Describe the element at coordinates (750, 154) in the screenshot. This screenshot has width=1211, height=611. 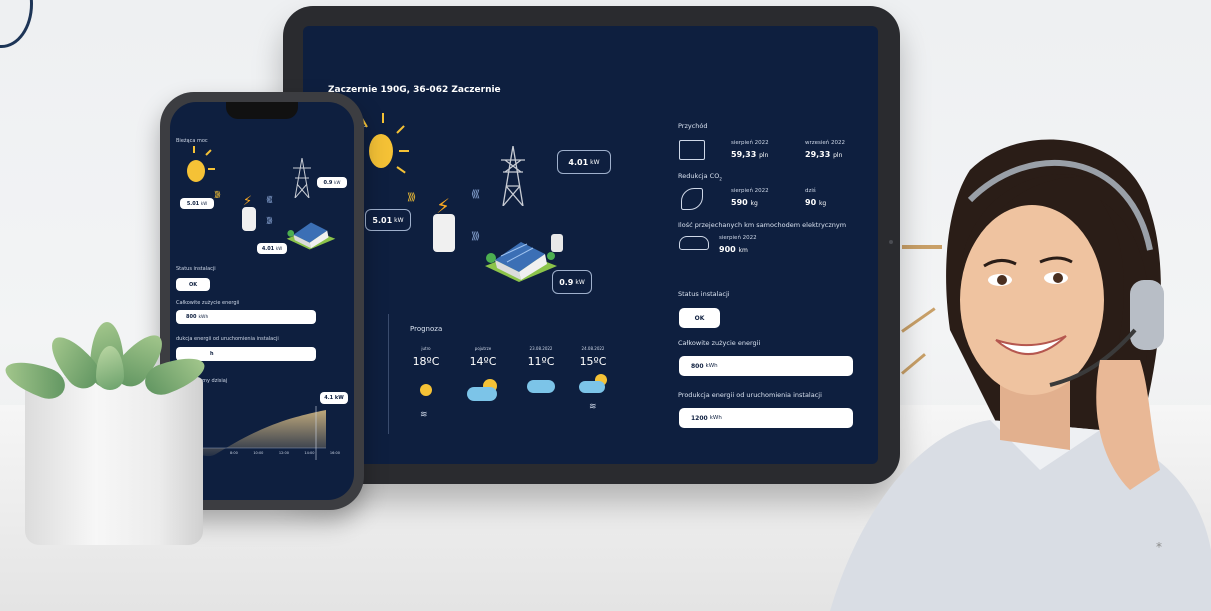
I see `revenue-value: 59,33 pln` at that location.